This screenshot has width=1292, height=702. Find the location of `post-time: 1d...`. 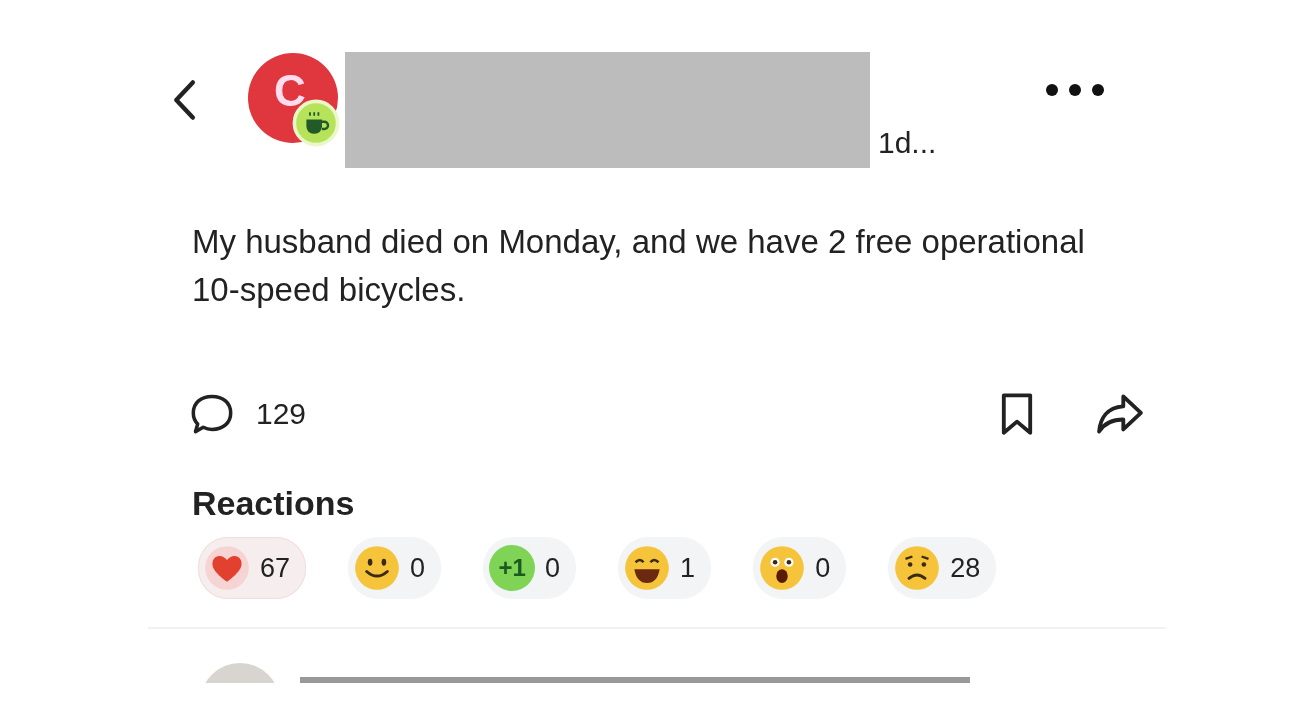

post-time: 1d... is located at coordinates (907, 143).